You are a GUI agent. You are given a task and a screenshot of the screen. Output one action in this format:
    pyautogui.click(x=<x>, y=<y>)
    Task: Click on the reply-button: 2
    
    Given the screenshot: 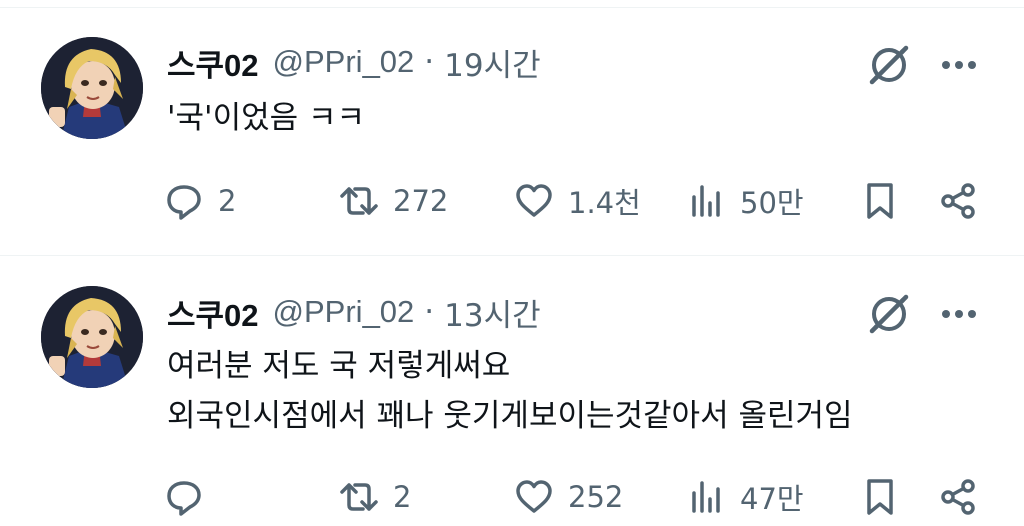 What is the action you would take?
    pyautogui.click(x=200, y=201)
    